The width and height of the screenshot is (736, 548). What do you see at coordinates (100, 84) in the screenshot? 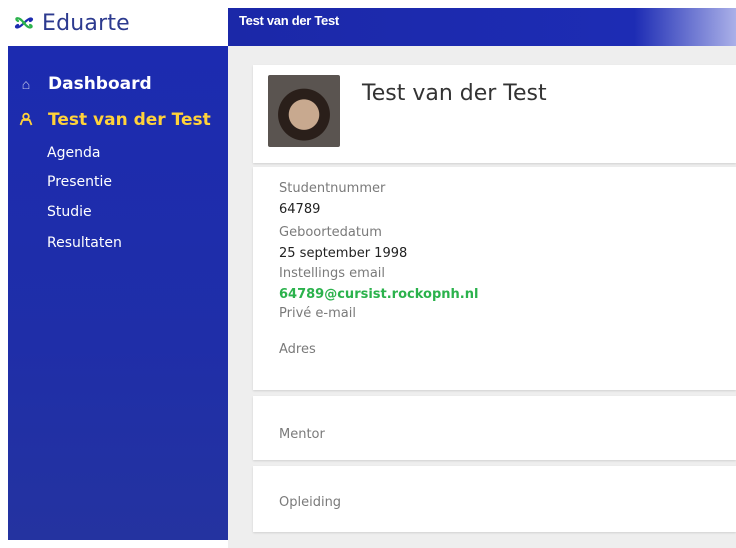
I see `sidebar-item-label: Dashboard` at bounding box center [100, 84].